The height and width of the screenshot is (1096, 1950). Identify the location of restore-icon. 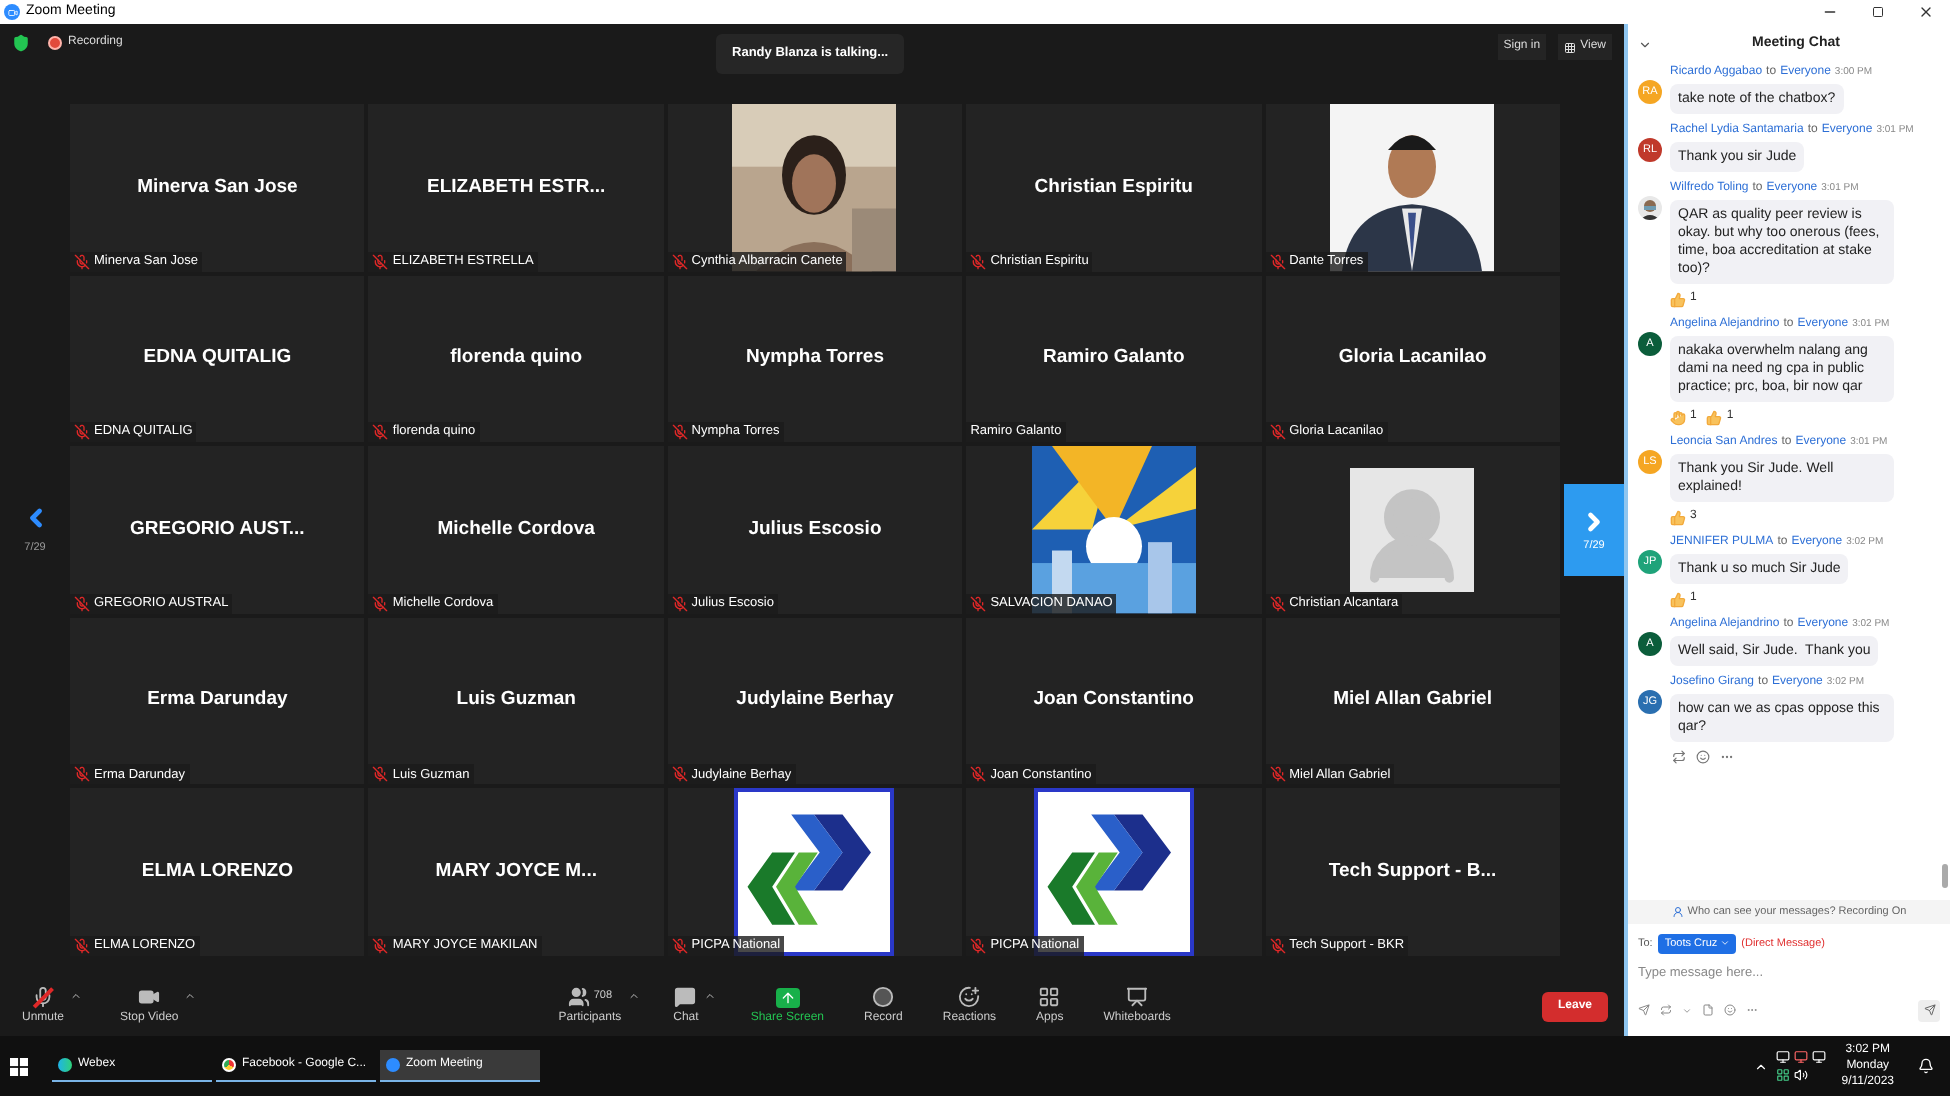
(1878, 12).